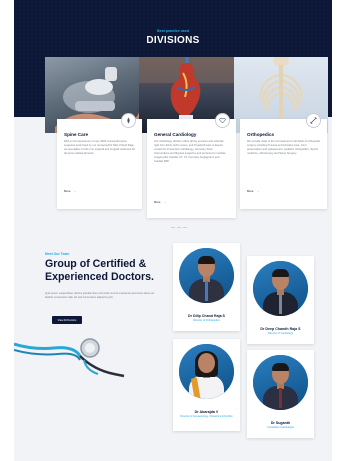  Describe the element at coordinates (175, 134) in the screenshot. I see `division-title: General Cardiology` at that location.